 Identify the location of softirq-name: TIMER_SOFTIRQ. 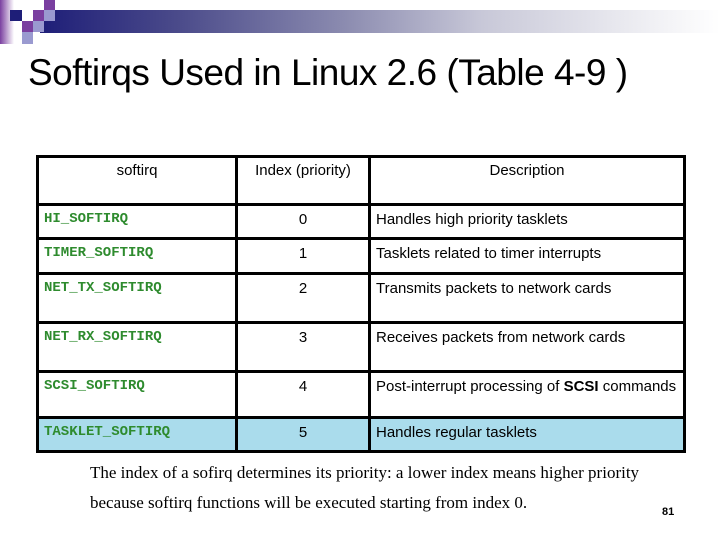
(137, 256).